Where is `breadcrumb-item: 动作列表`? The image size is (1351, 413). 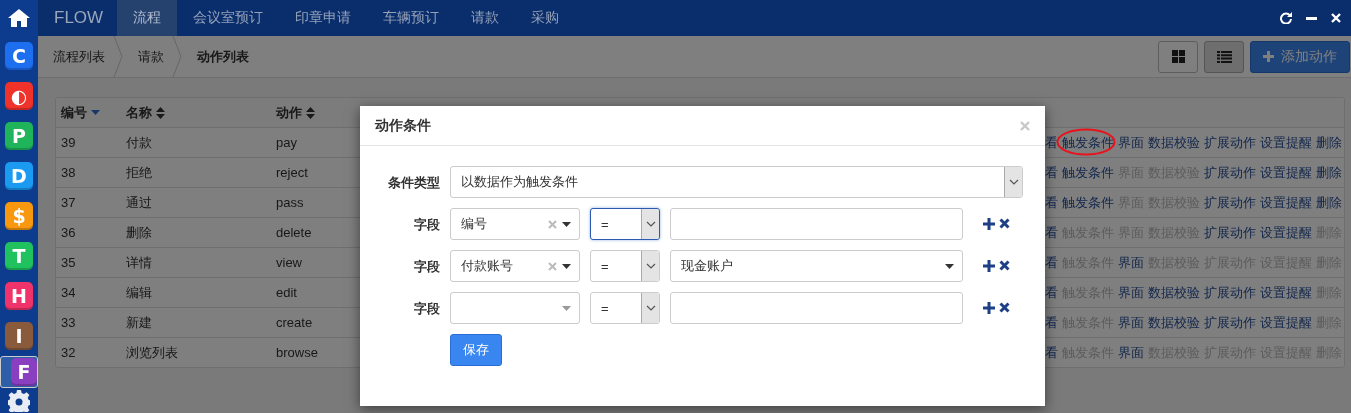
breadcrumb-item: 动作列表 is located at coordinates (223, 56).